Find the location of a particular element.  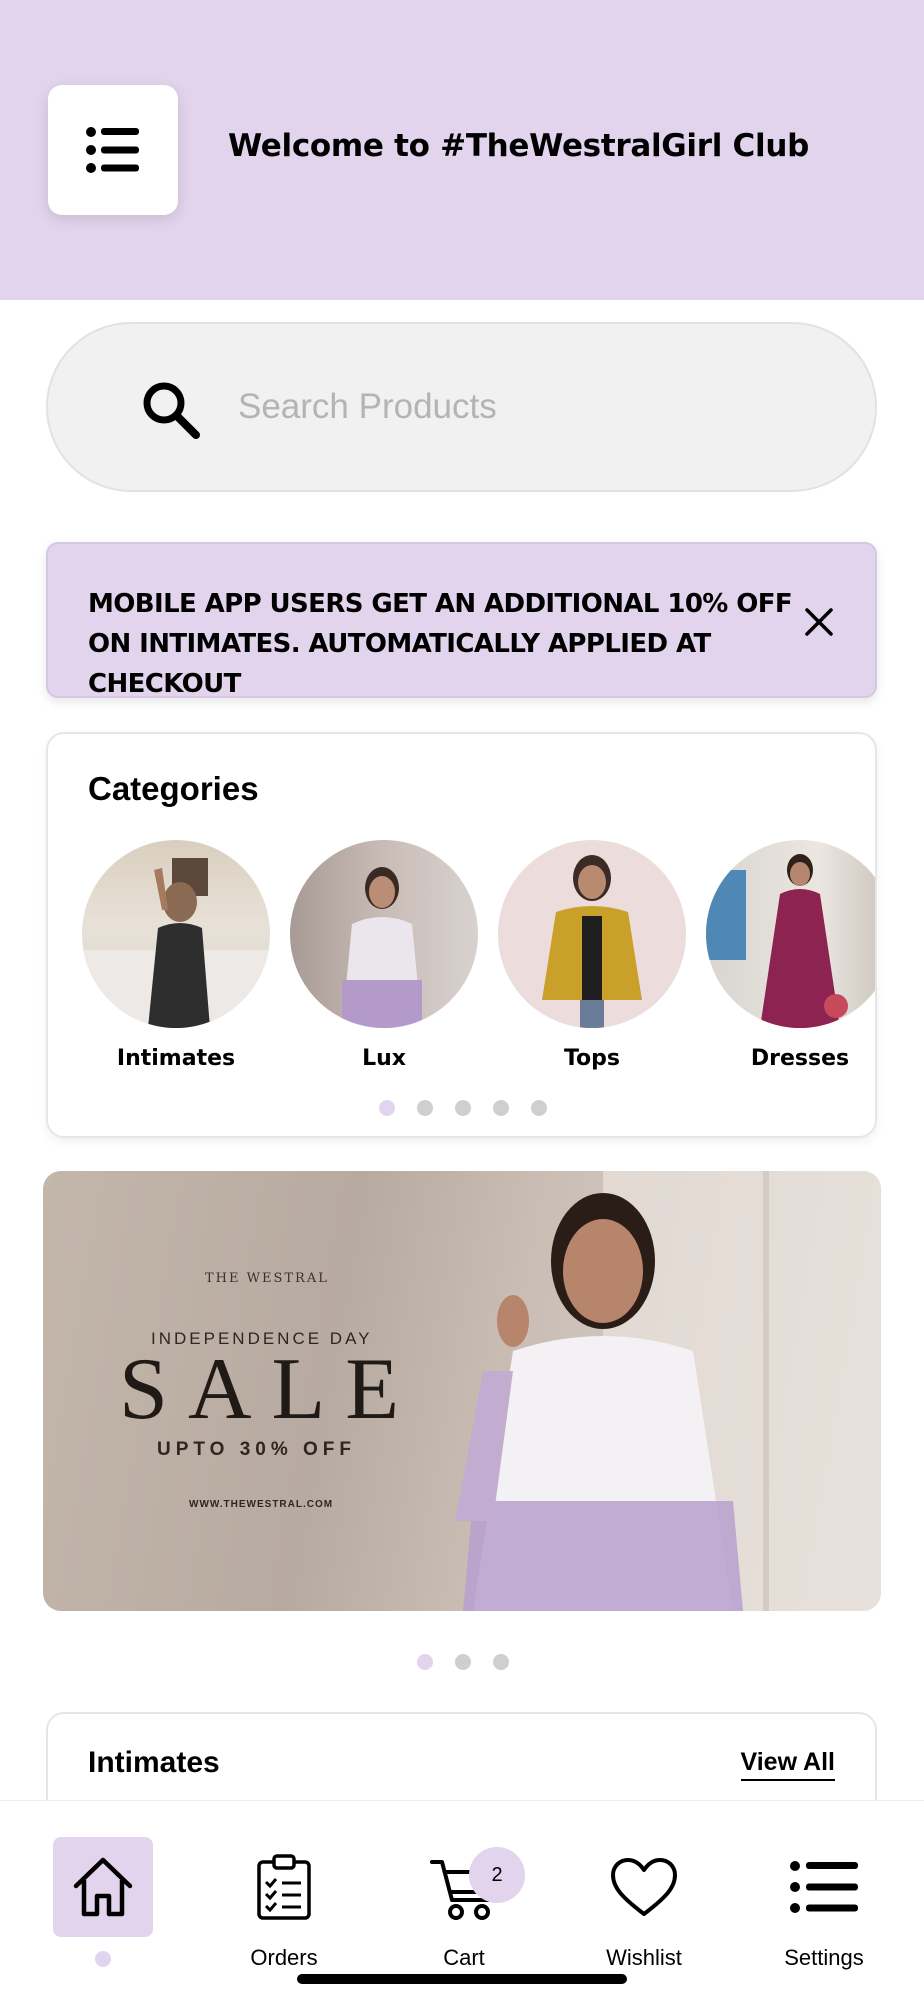

category-lux: Lux is located at coordinates (384, 955).